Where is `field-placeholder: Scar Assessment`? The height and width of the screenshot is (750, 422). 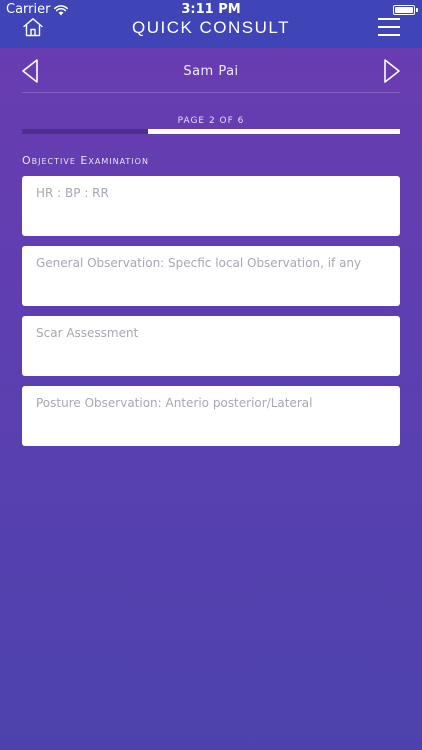 field-placeholder: Scar Assessment is located at coordinates (87, 333).